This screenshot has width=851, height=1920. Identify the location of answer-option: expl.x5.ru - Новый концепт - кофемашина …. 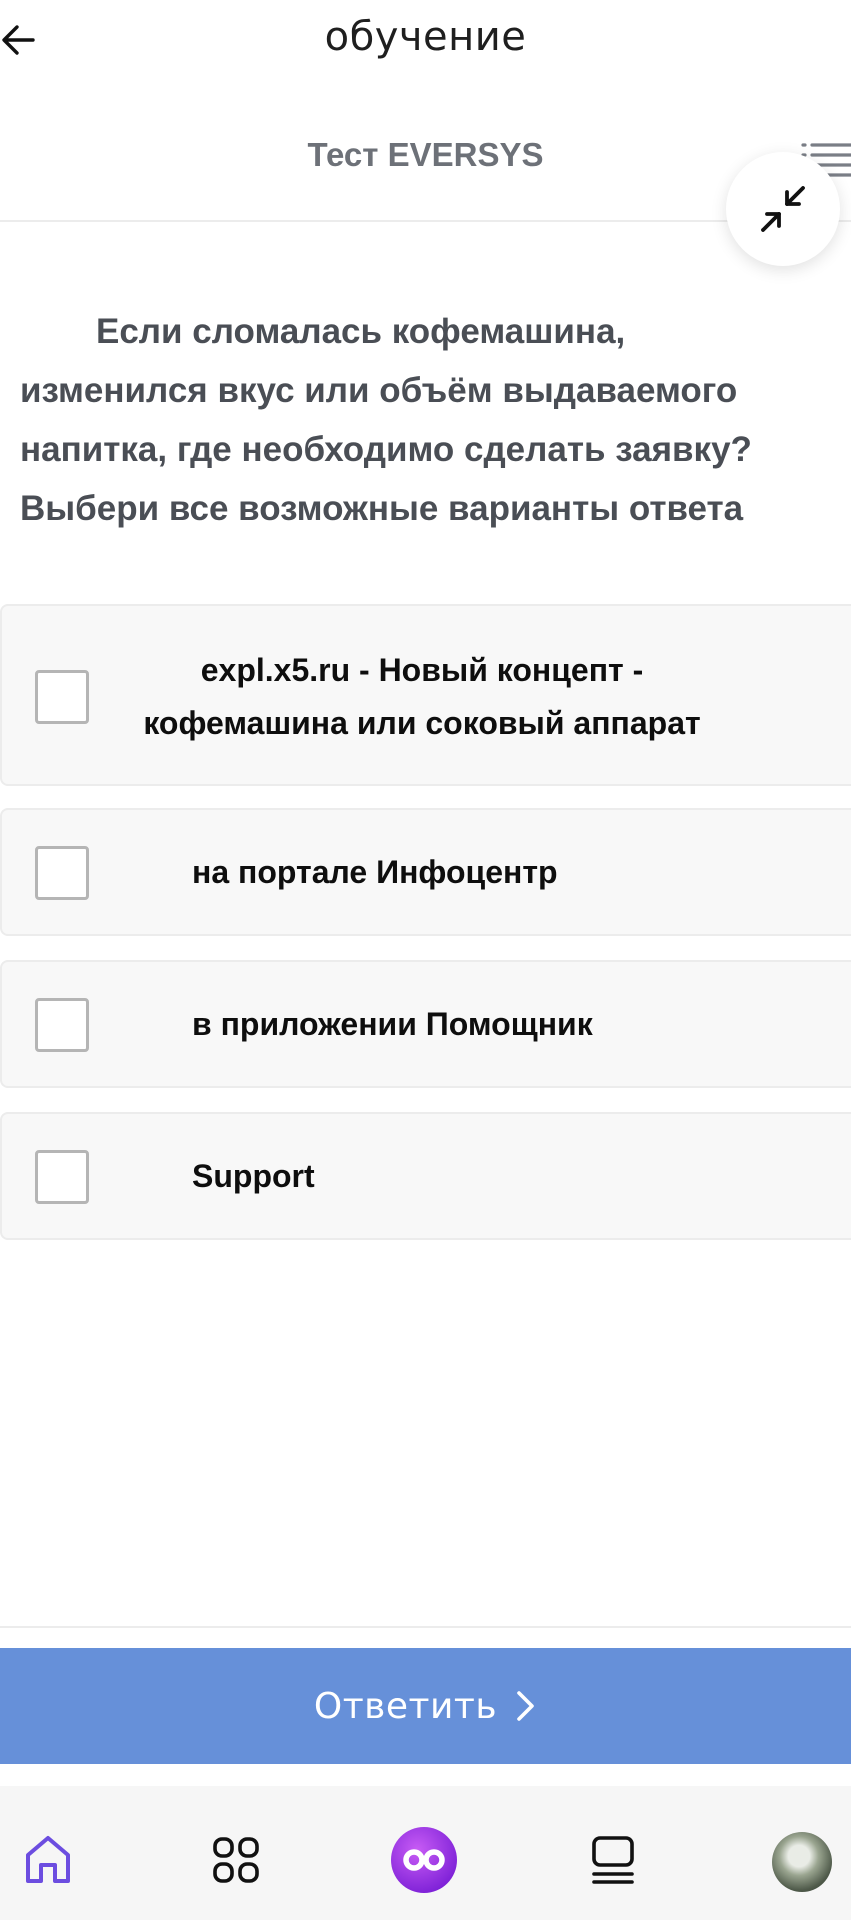
(425, 695).